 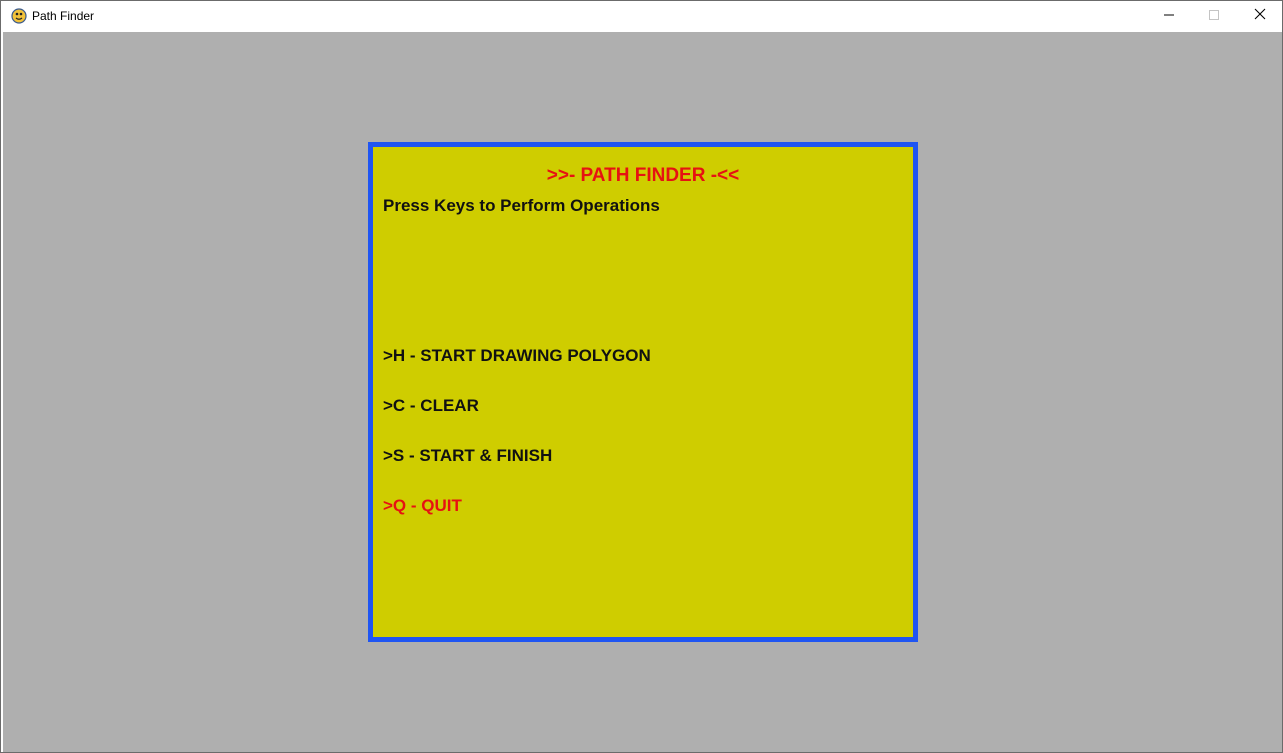 I want to click on option-quit: >Q - QUIT, so click(x=422, y=505).